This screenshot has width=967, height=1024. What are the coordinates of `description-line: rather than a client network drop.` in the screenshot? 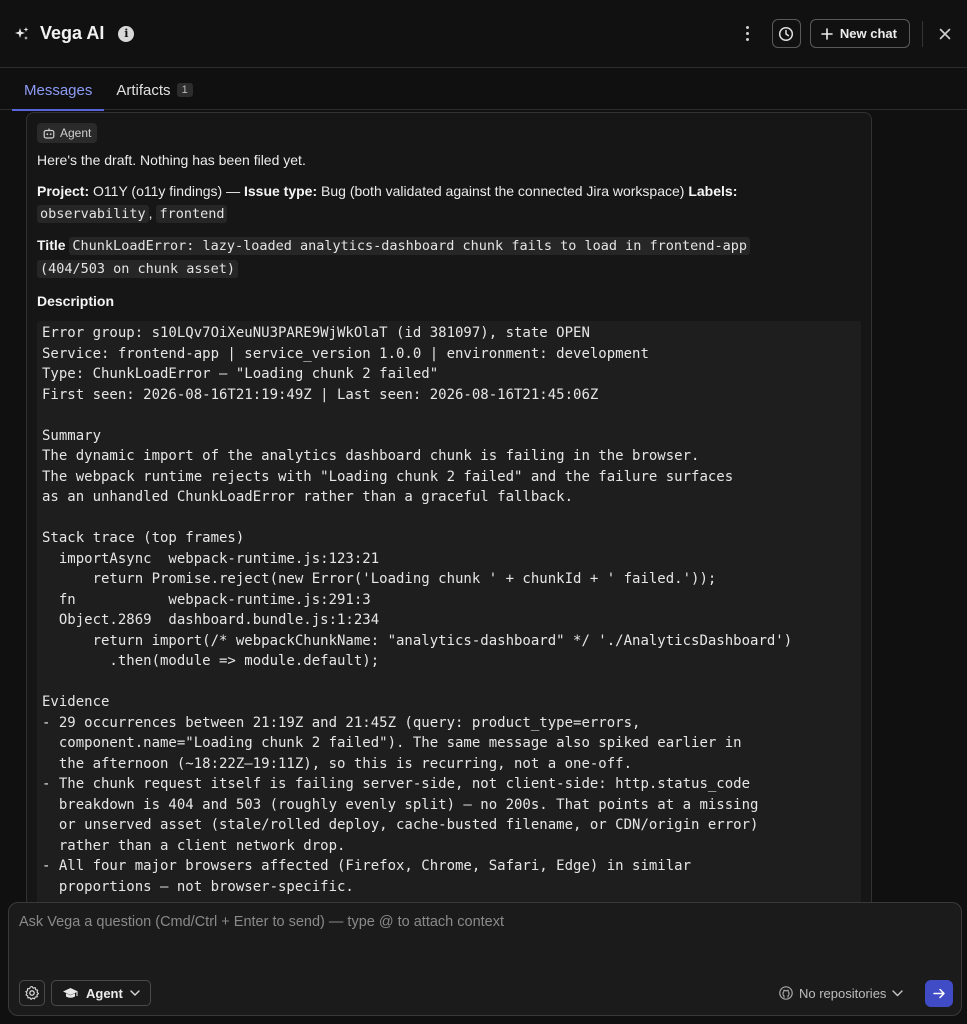 It's located at (194, 845).